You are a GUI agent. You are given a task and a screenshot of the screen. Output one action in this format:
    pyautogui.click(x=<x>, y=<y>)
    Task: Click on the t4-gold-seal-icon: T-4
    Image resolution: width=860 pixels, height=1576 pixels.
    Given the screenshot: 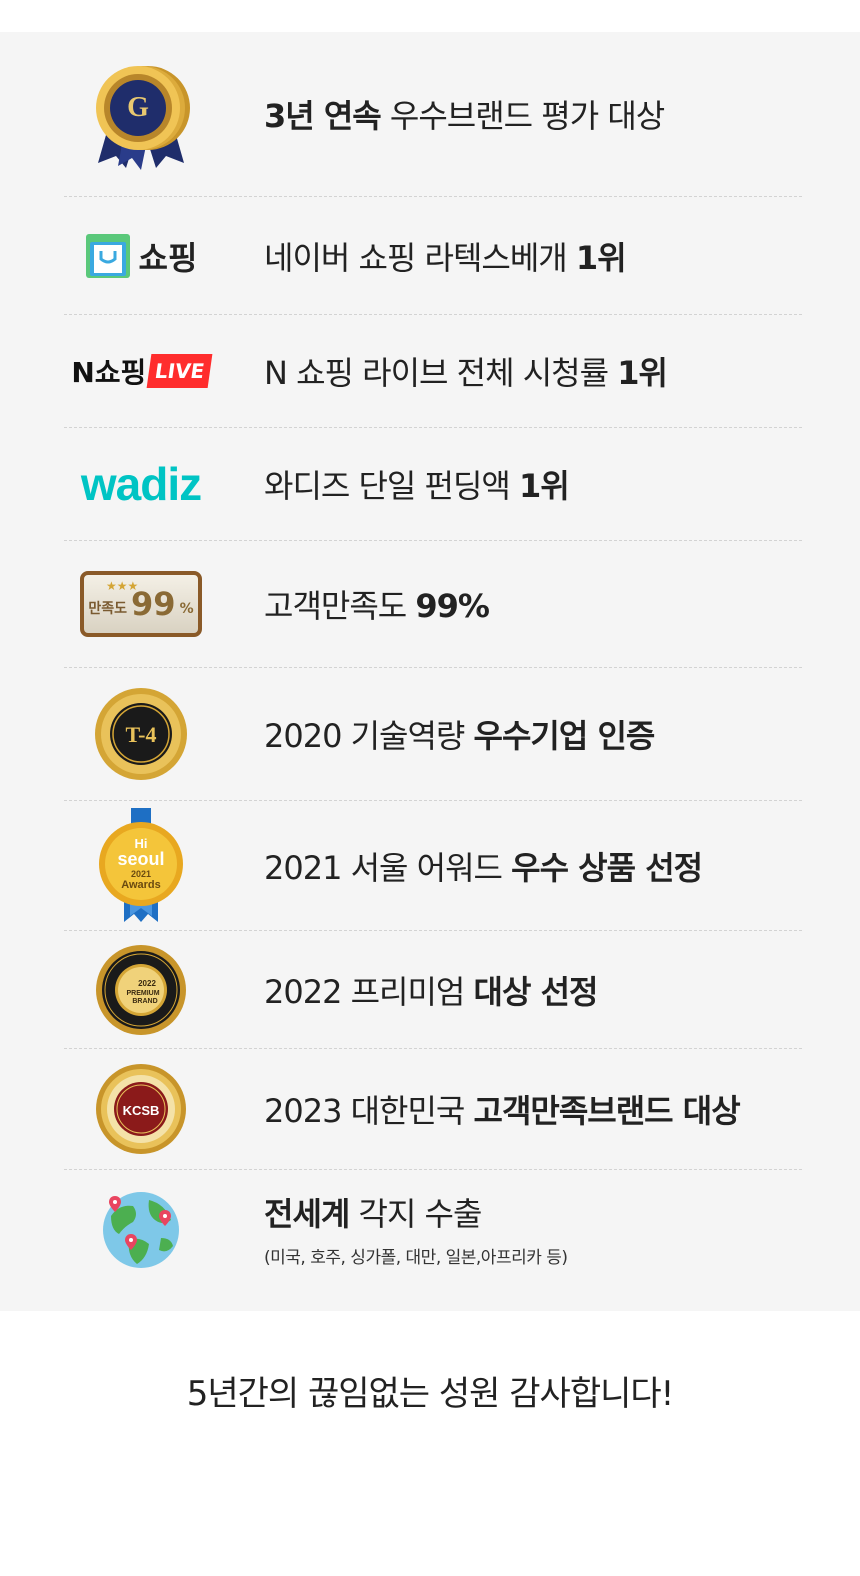 What is the action you would take?
    pyautogui.click(x=141, y=734)
    